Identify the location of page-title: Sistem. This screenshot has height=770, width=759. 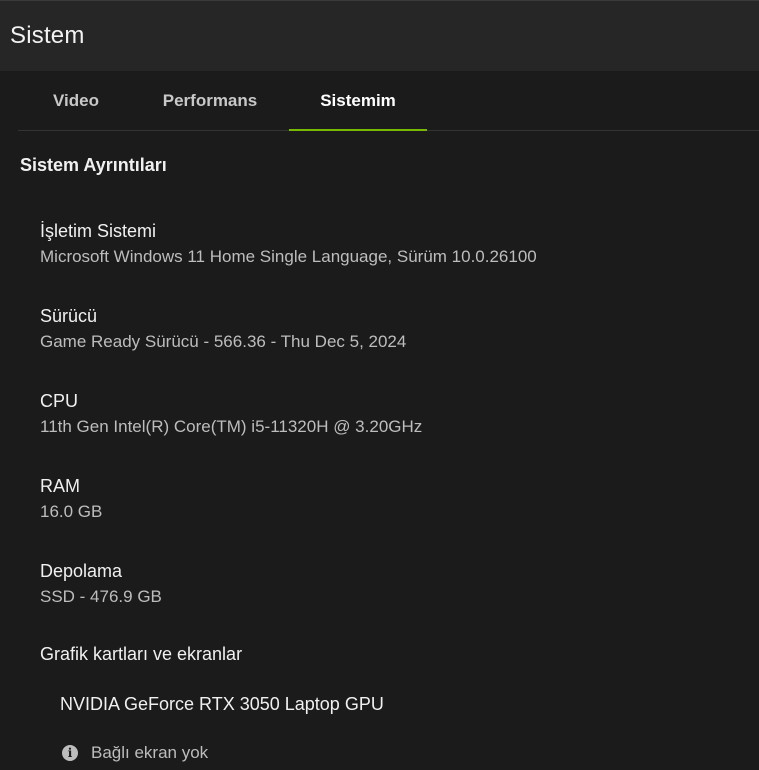
(47, 35).